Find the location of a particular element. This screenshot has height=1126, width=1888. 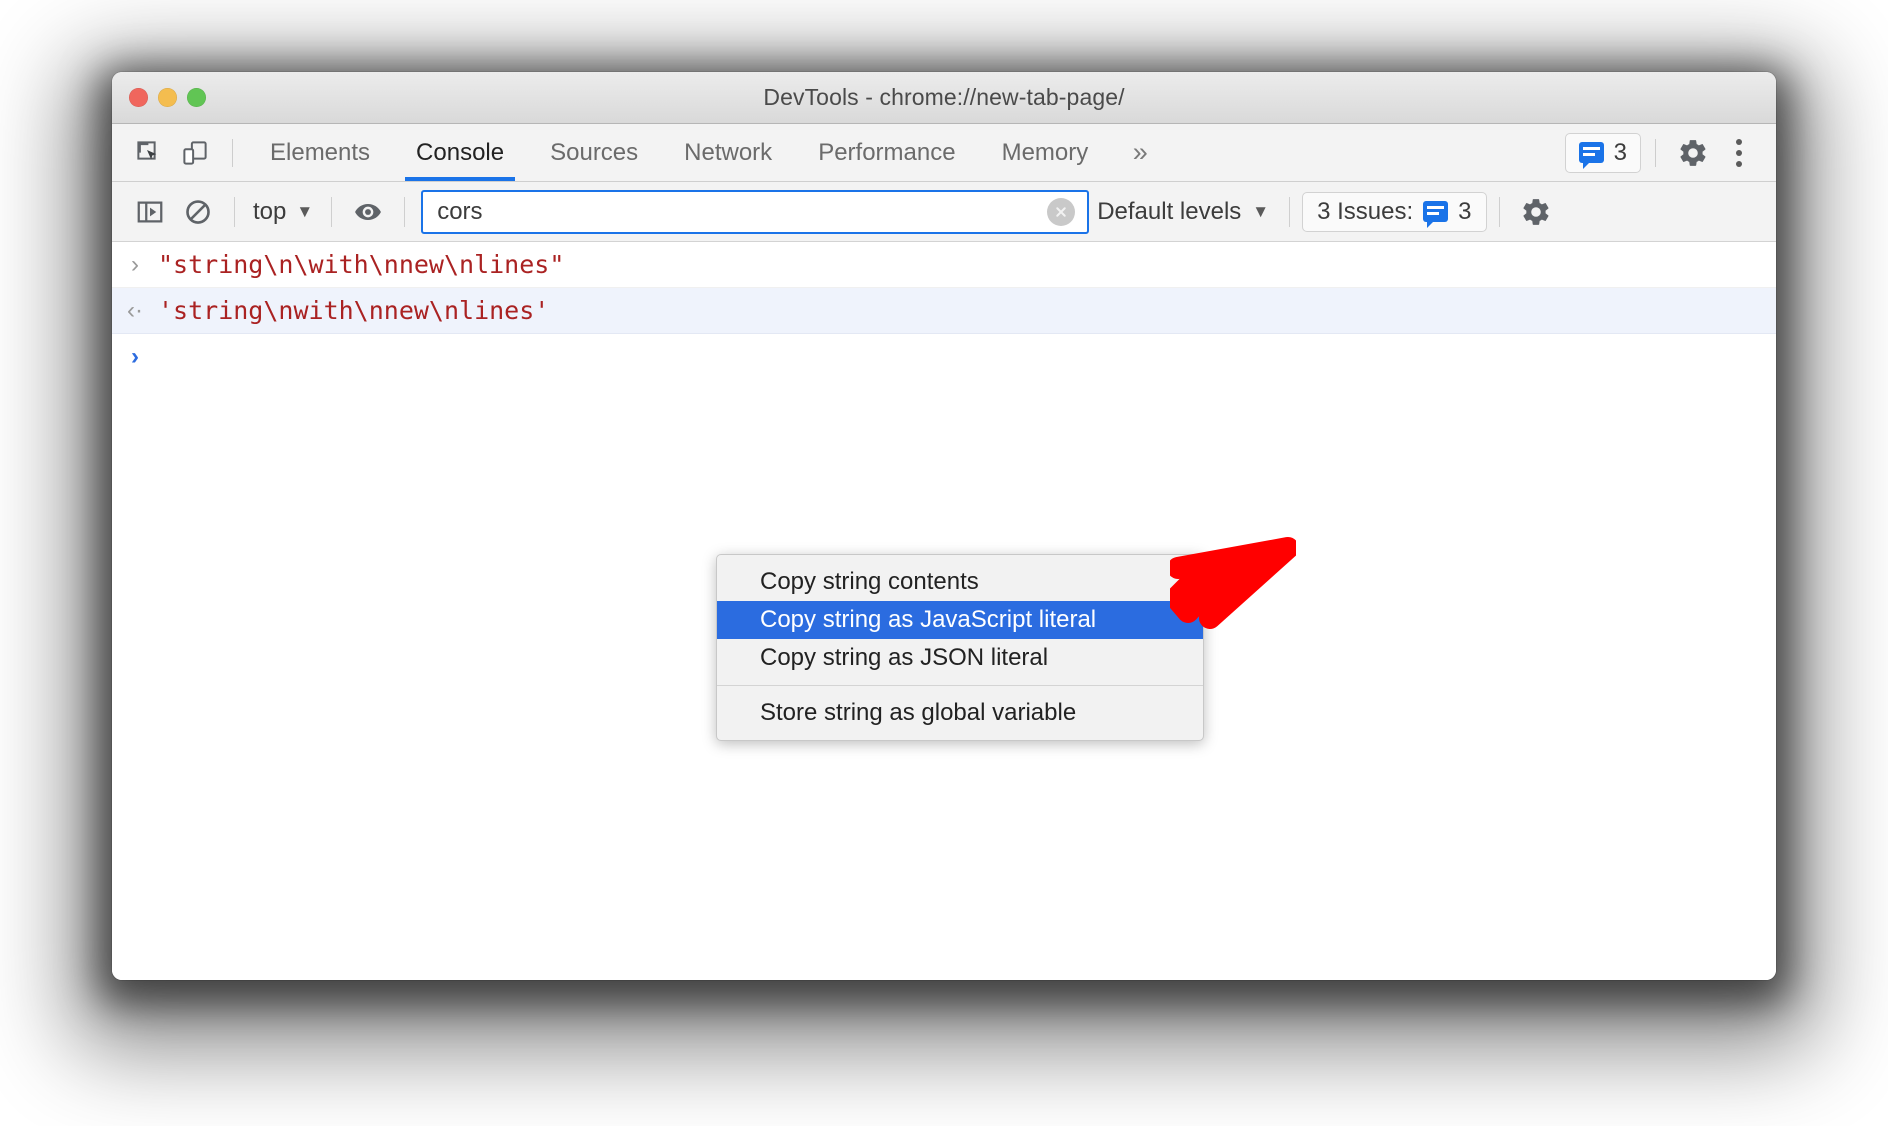

execution-context-selector: top ▼ is located at coordinates (283, 212).